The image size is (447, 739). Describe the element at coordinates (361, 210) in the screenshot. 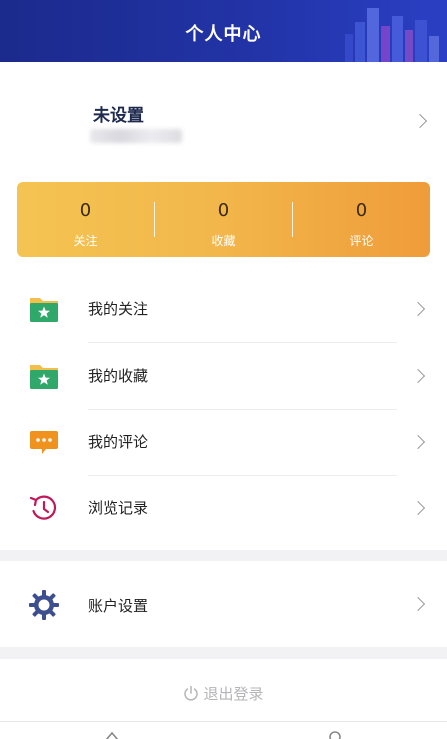

I see `stat-comment-value: 0` at that location.